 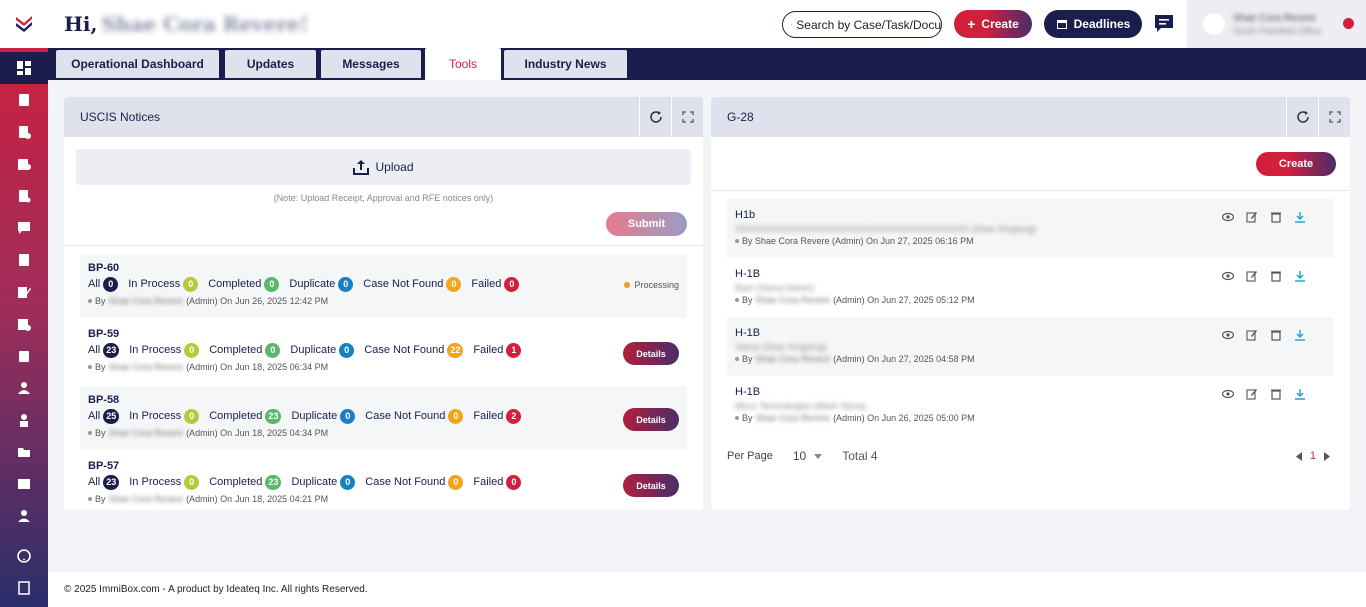 What do you see at coordinates (993, 24) in the screenshot?
I see `create-button: + Create` at bounding box center [993, 24].